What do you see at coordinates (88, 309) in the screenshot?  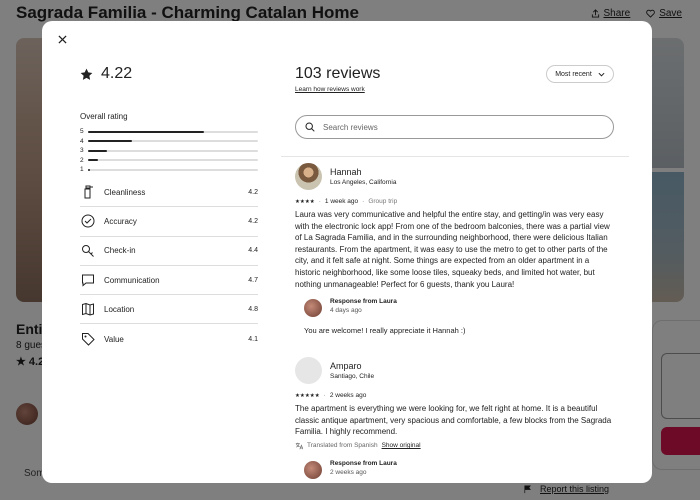 I see `map-icon` at bounding box center [88, 309].